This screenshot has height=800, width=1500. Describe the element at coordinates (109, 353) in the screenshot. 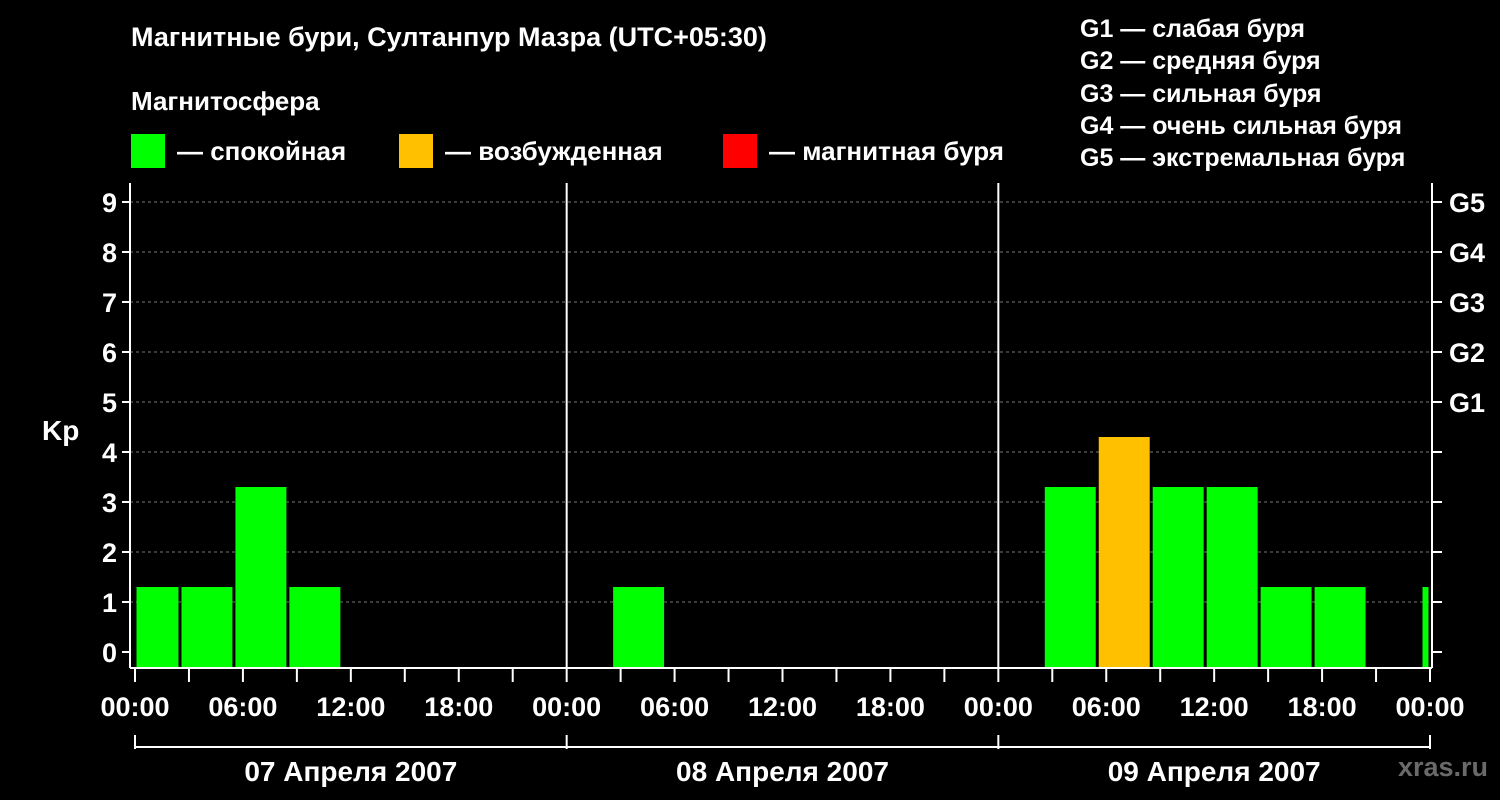

I see `y-tick-label: 6` at that location.